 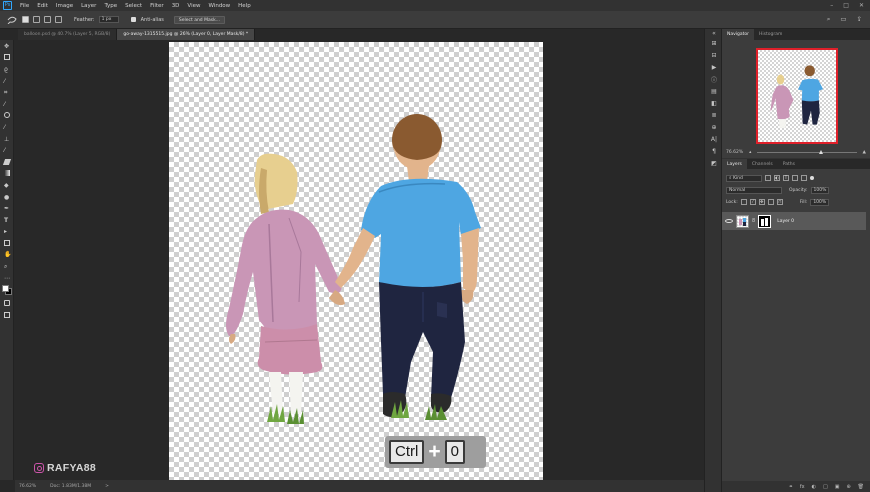 What do you see at coordinates (714, 43) in the screenshot?
I see `history-icon: ⊞` at bounding box center [714, 43].